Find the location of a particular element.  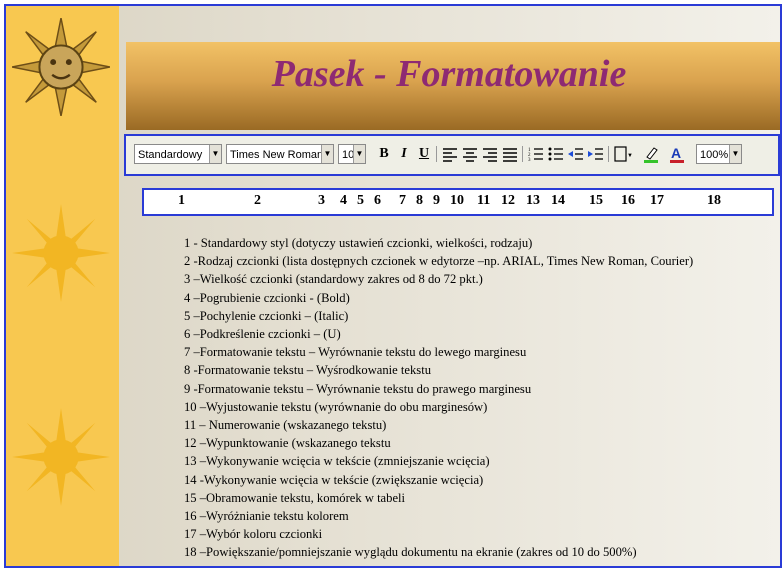

style-combo: Standardowy ▼ is located at coordinates (178, 154).